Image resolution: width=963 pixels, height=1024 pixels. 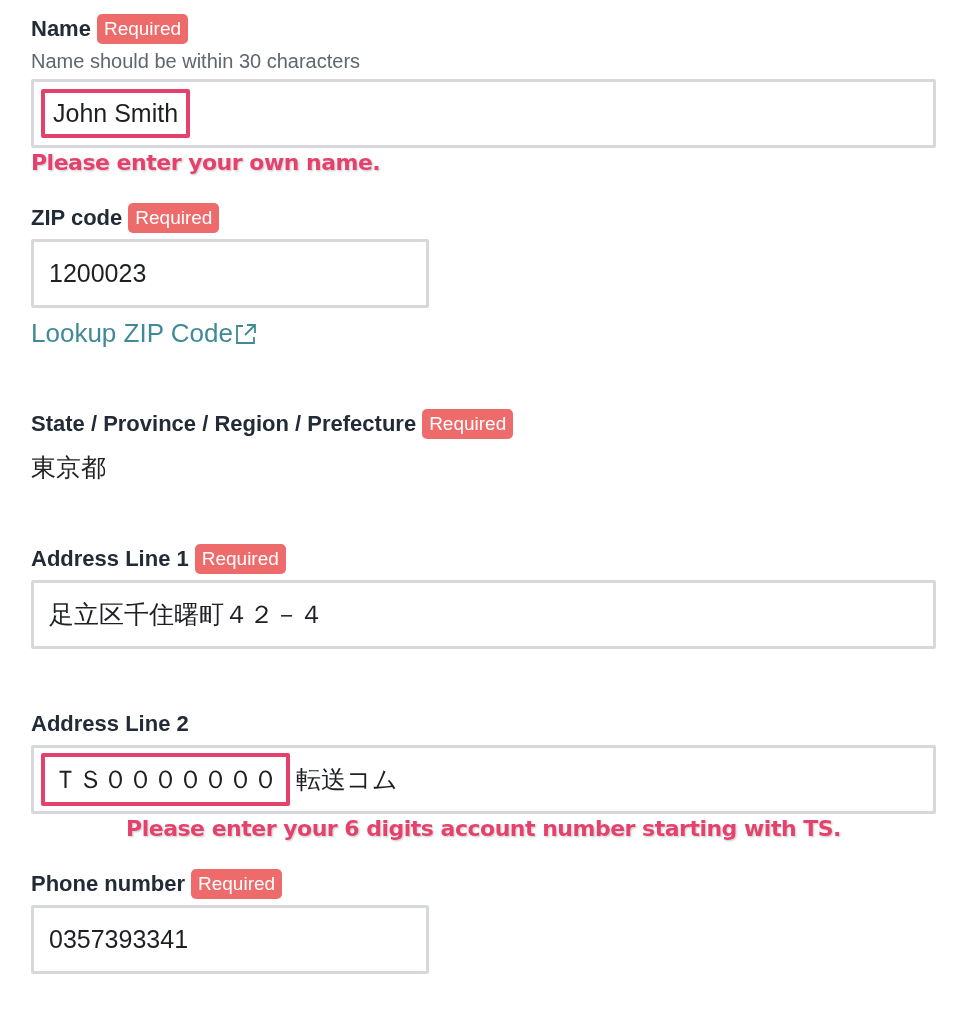 What do you see at coordinates (61, 29) in the screenshot?
I see `field-label: Name` at bounding box center [61, 29].